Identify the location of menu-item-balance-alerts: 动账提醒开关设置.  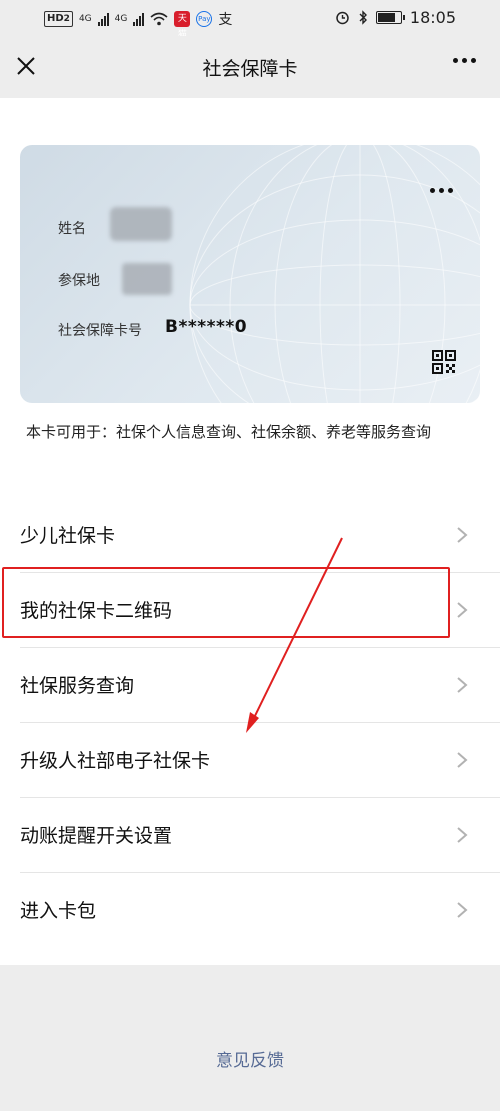
(250, 835).